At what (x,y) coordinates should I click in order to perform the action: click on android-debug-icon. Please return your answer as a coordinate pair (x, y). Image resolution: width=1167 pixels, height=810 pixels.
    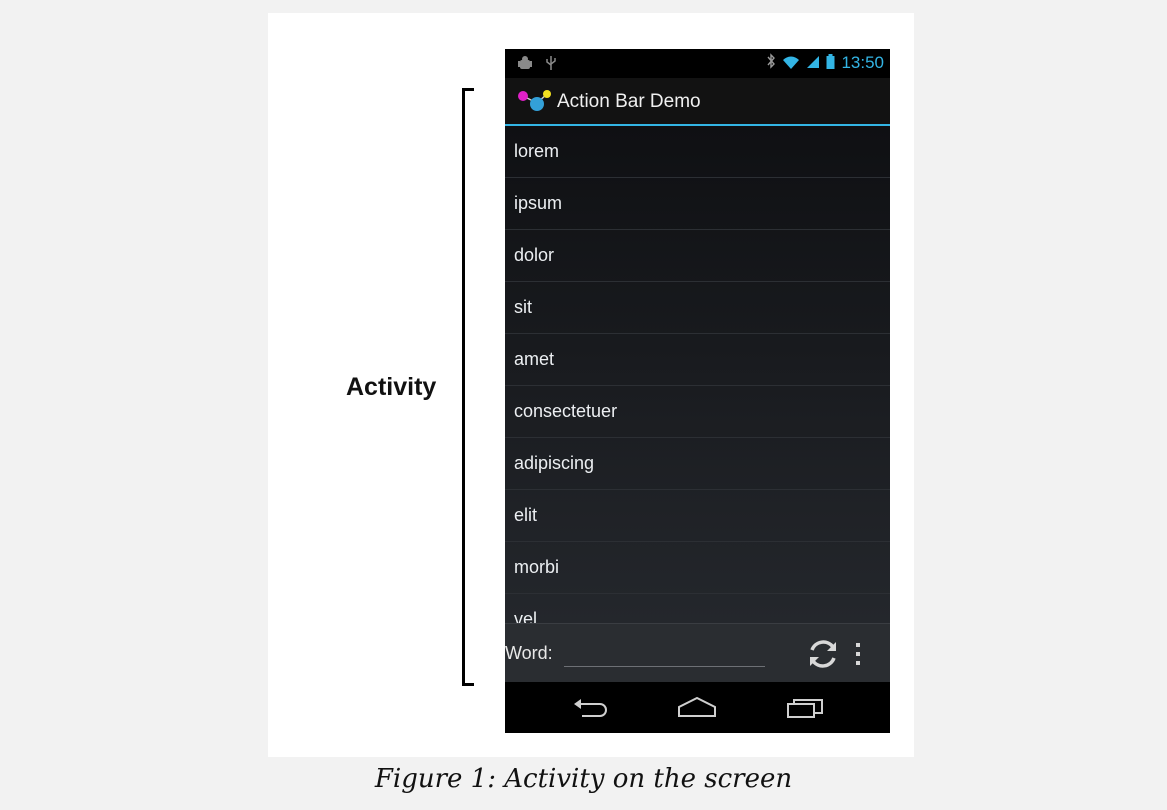
    Looking at the image, I should click on (525, 65).